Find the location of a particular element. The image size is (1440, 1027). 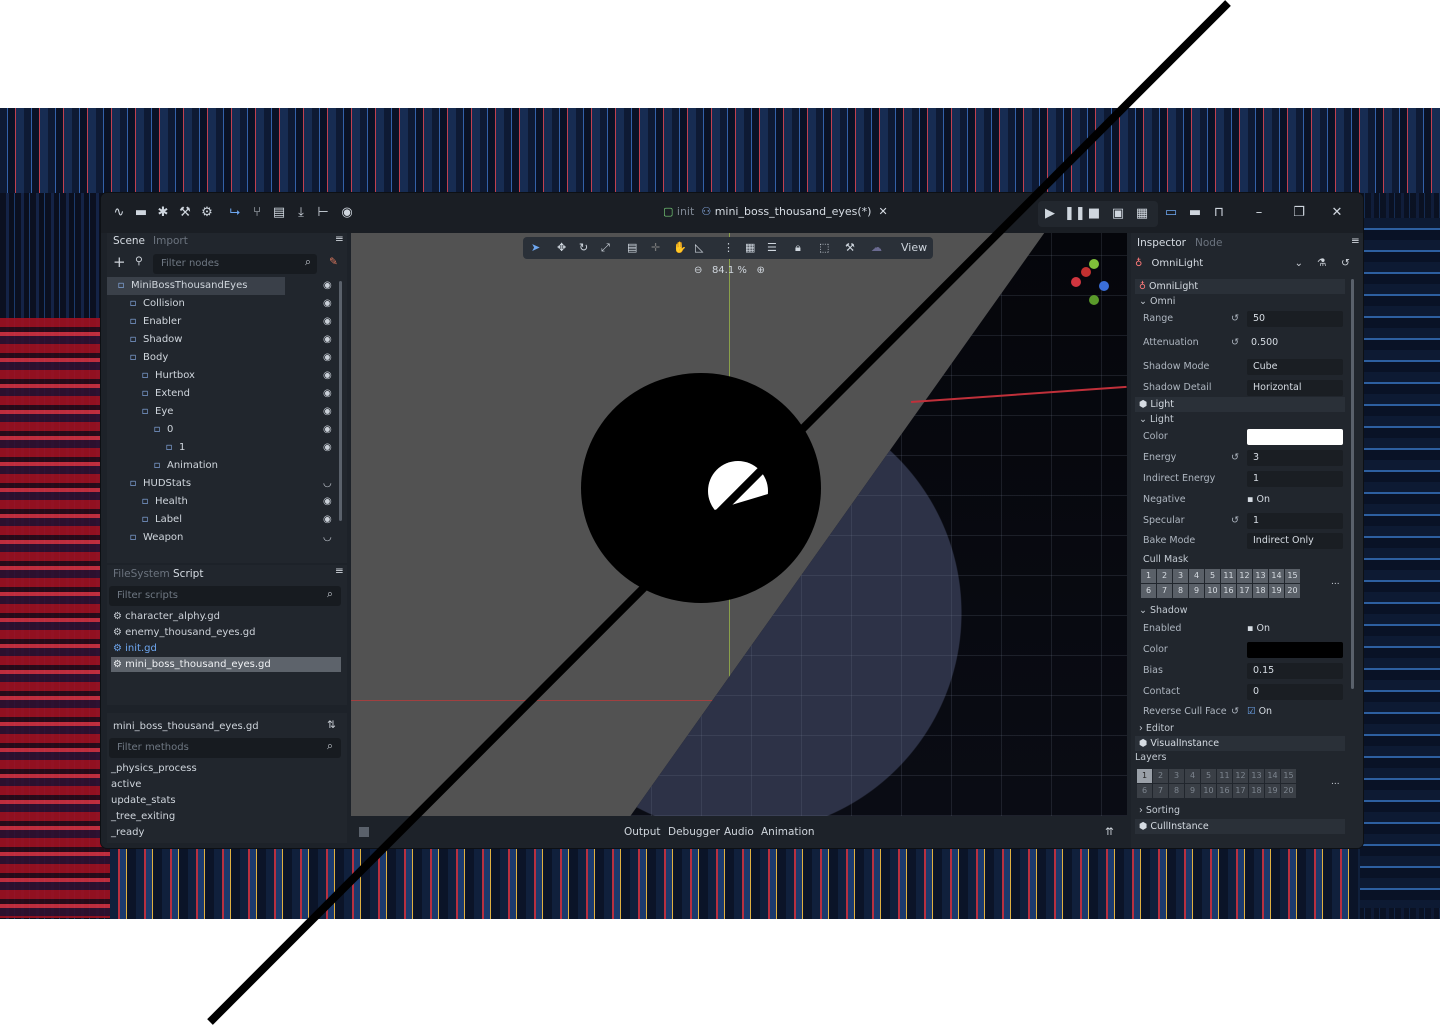

layer-bit: 13 is located at coordinates (1256, 776).